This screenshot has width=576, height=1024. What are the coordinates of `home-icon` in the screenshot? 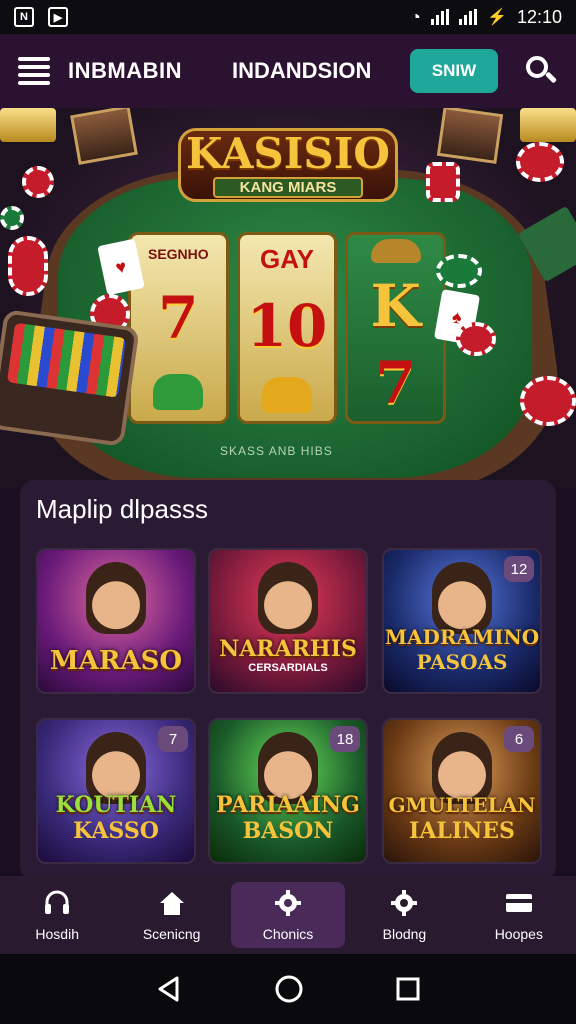 It's located at (172, 903).